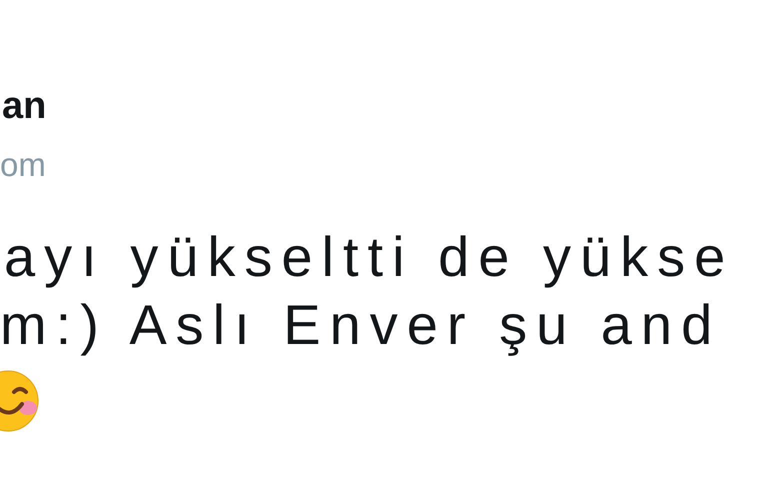  I want to click on tweet-text: ayı yükseltti de yükse, so click(369, 257).